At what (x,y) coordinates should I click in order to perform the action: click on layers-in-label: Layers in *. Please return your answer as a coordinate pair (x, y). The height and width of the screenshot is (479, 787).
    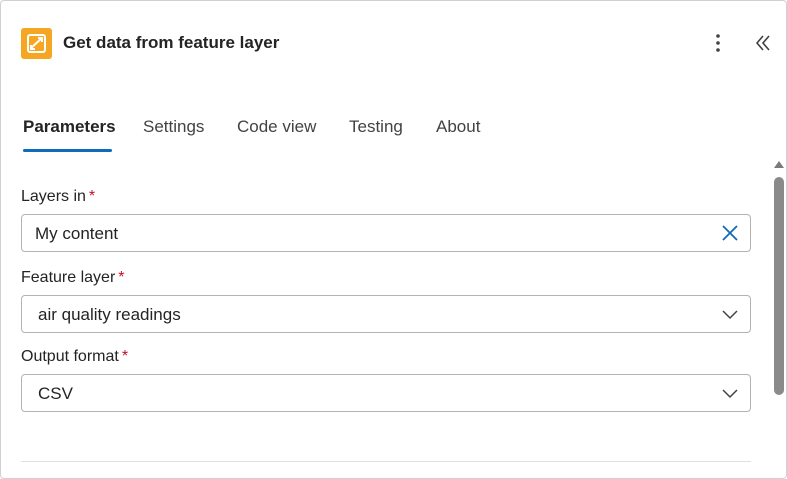
    Looking at the image, I should click on (58, 196).